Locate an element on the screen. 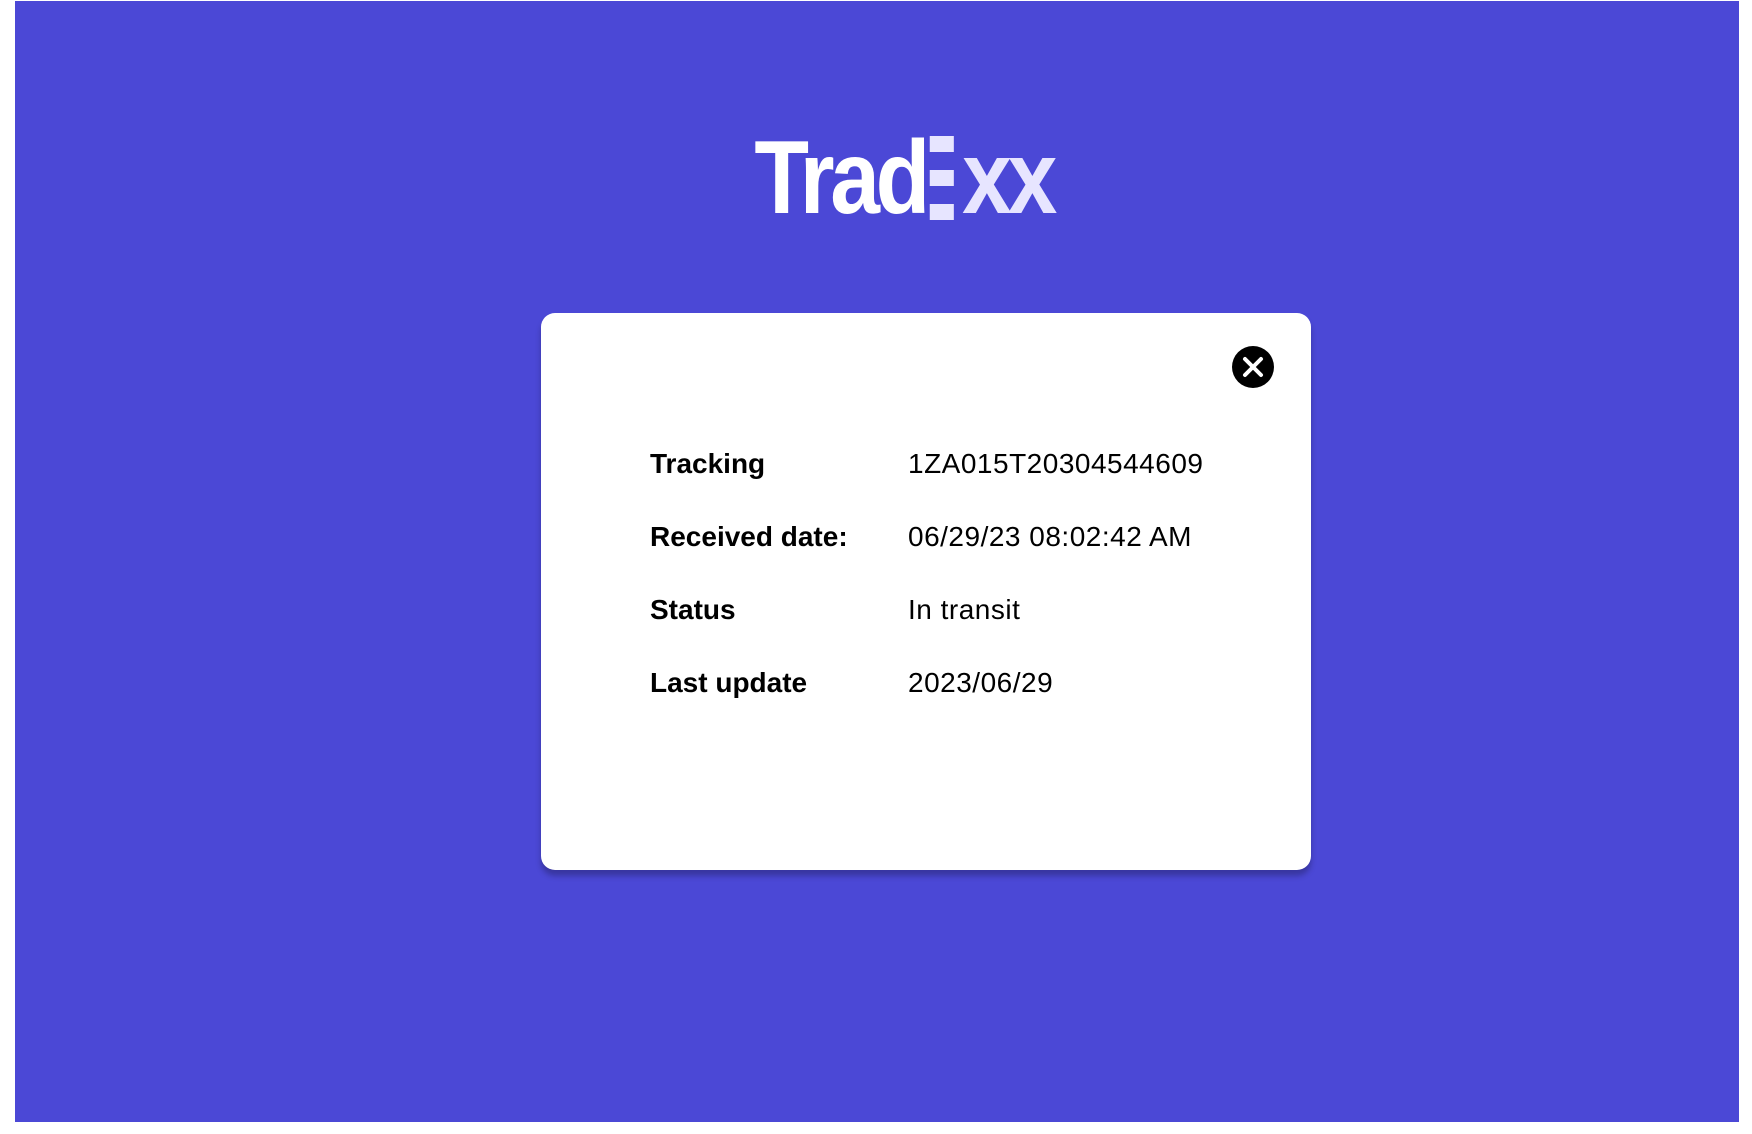 Image resolution: width=1752 pixels, height=1134 pixels. logo-prefix: Trad is located at coordinates (842, 178).